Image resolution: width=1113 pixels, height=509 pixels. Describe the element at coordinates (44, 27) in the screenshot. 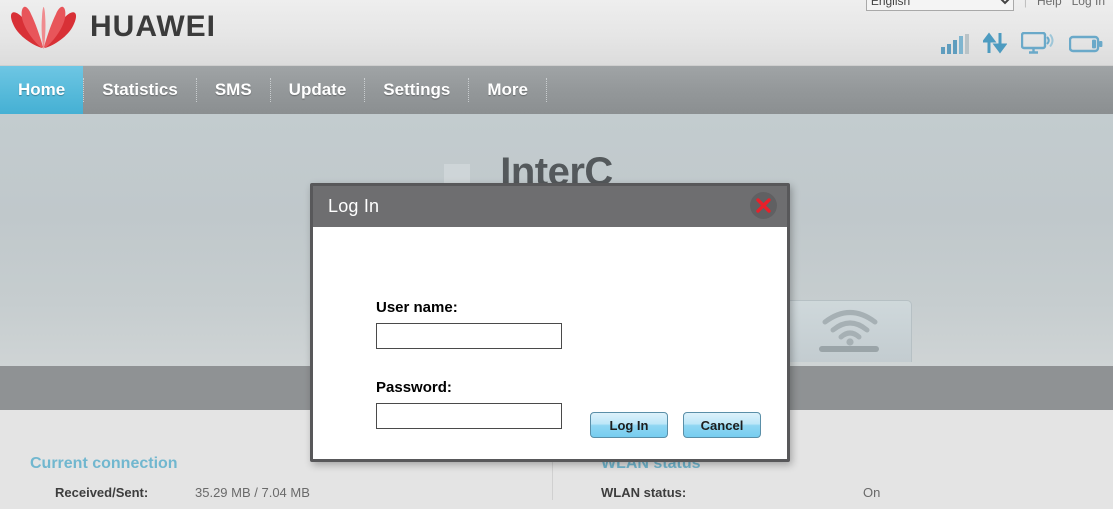

I see `huawei-flower-logo` at that location.